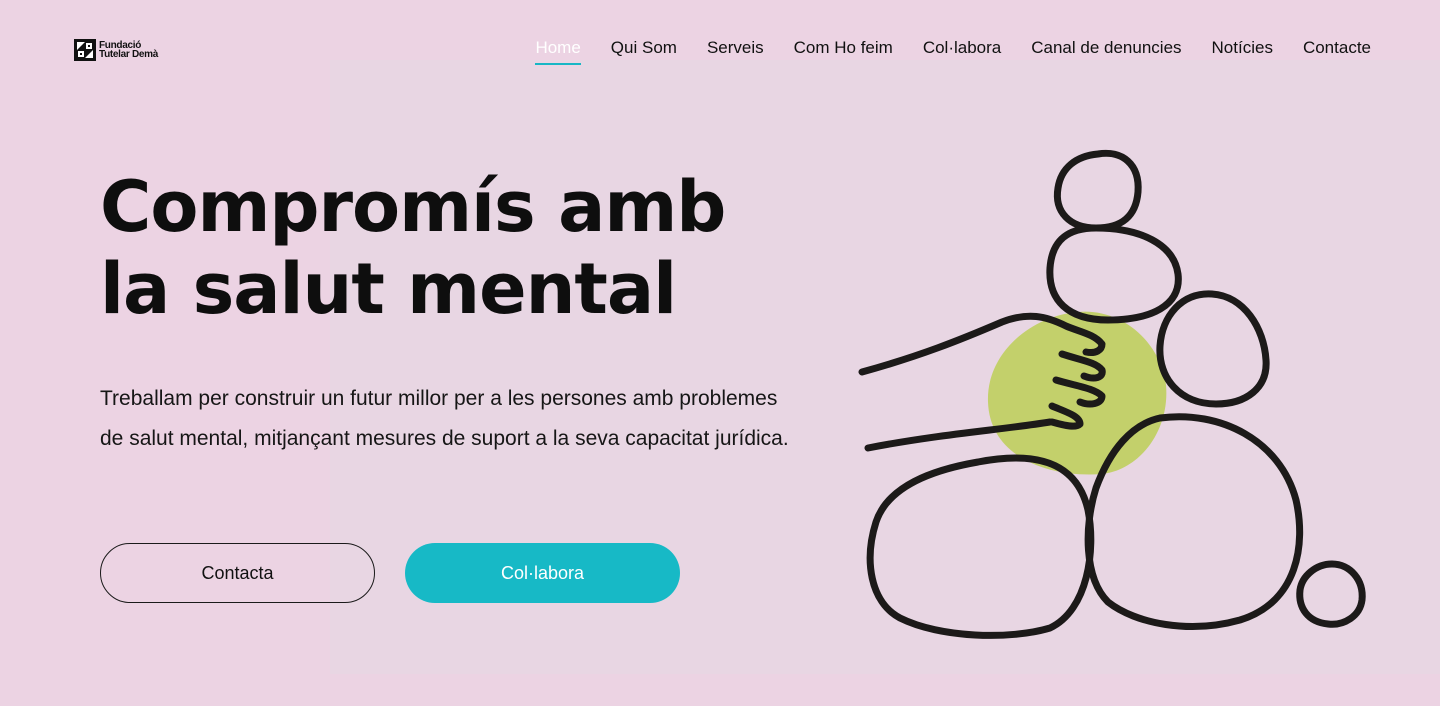 This screenshot has width=1440, height=706. What do you see at coordinates (1077, 393) in the screenshot?
I see `green-circle-shape` at bounding box center [1077, 393].